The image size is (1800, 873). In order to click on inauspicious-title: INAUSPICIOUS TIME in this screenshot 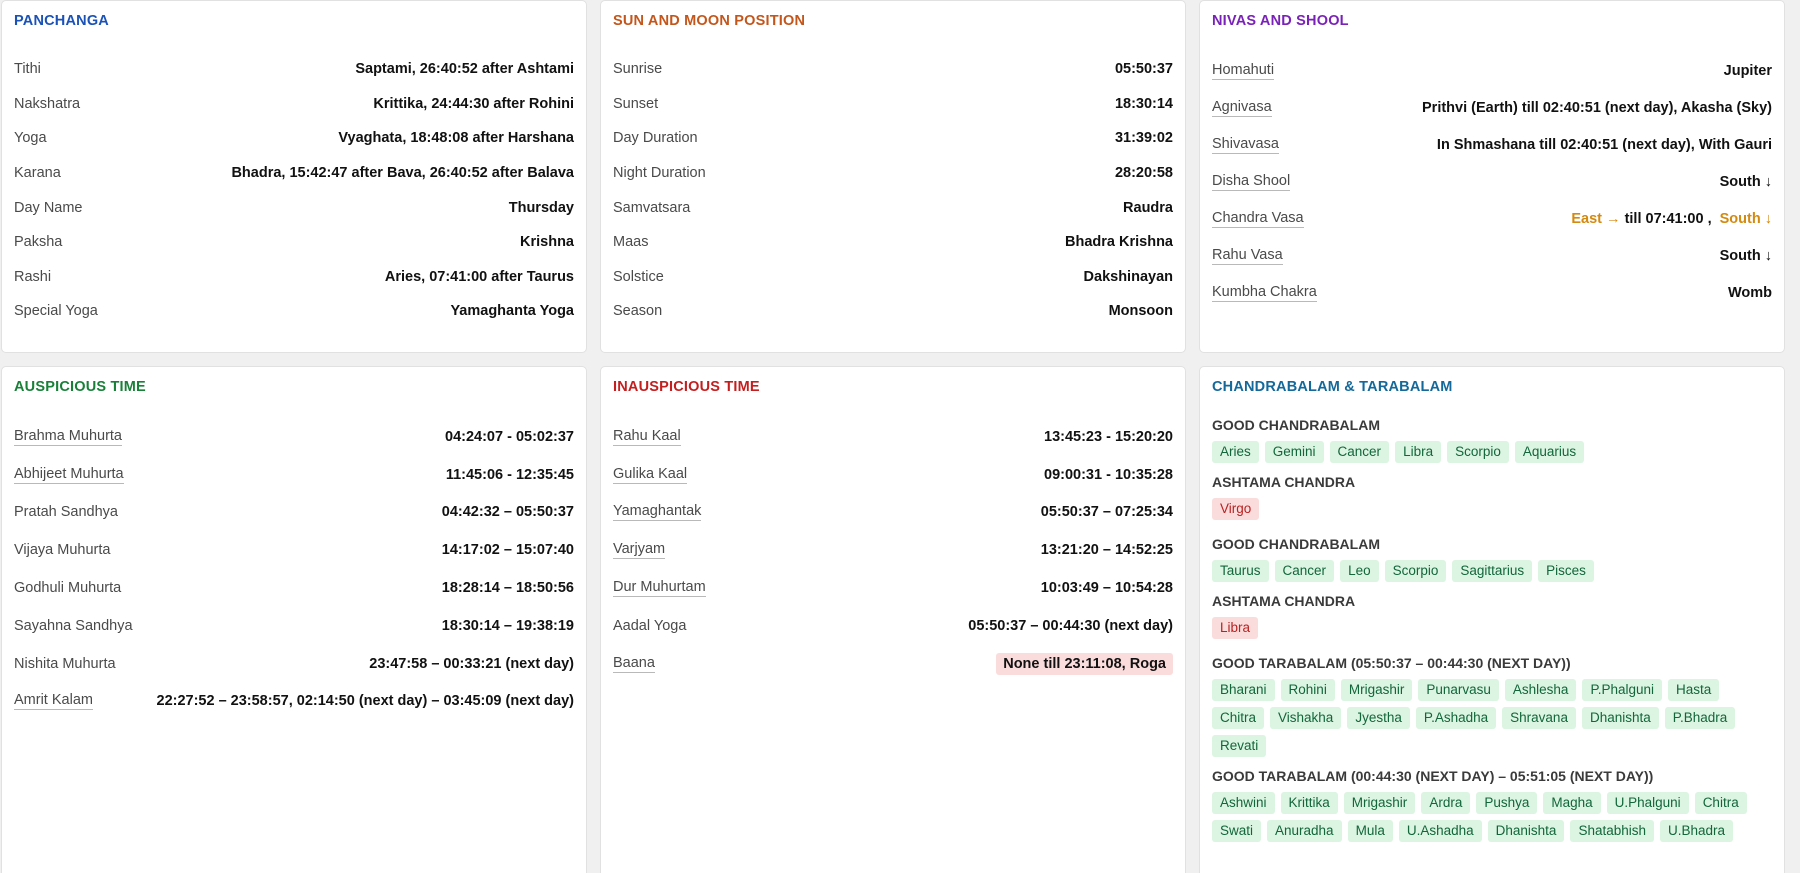, I will do `click(686, 387)`.